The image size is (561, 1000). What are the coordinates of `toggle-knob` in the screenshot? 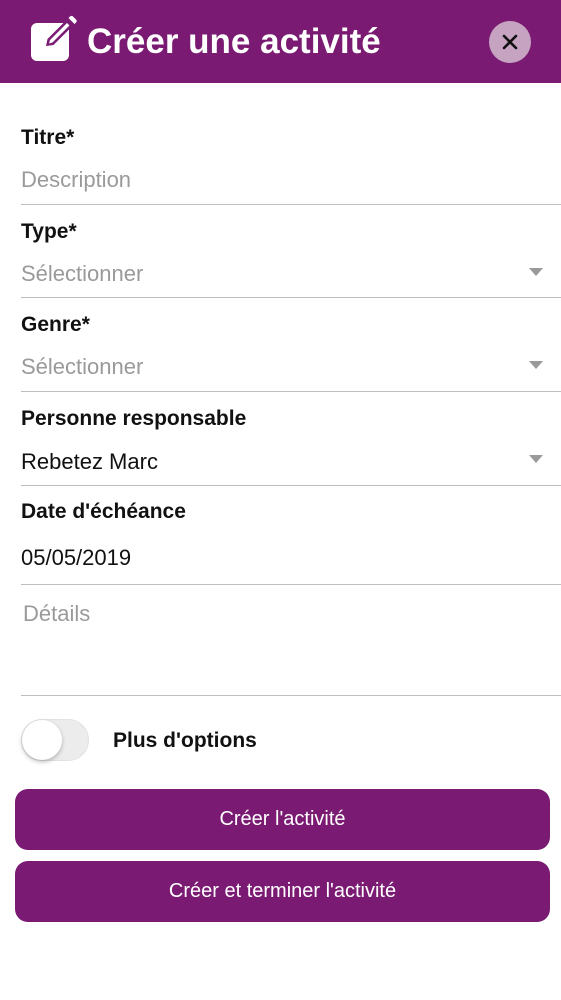 It's located at (42, 740).